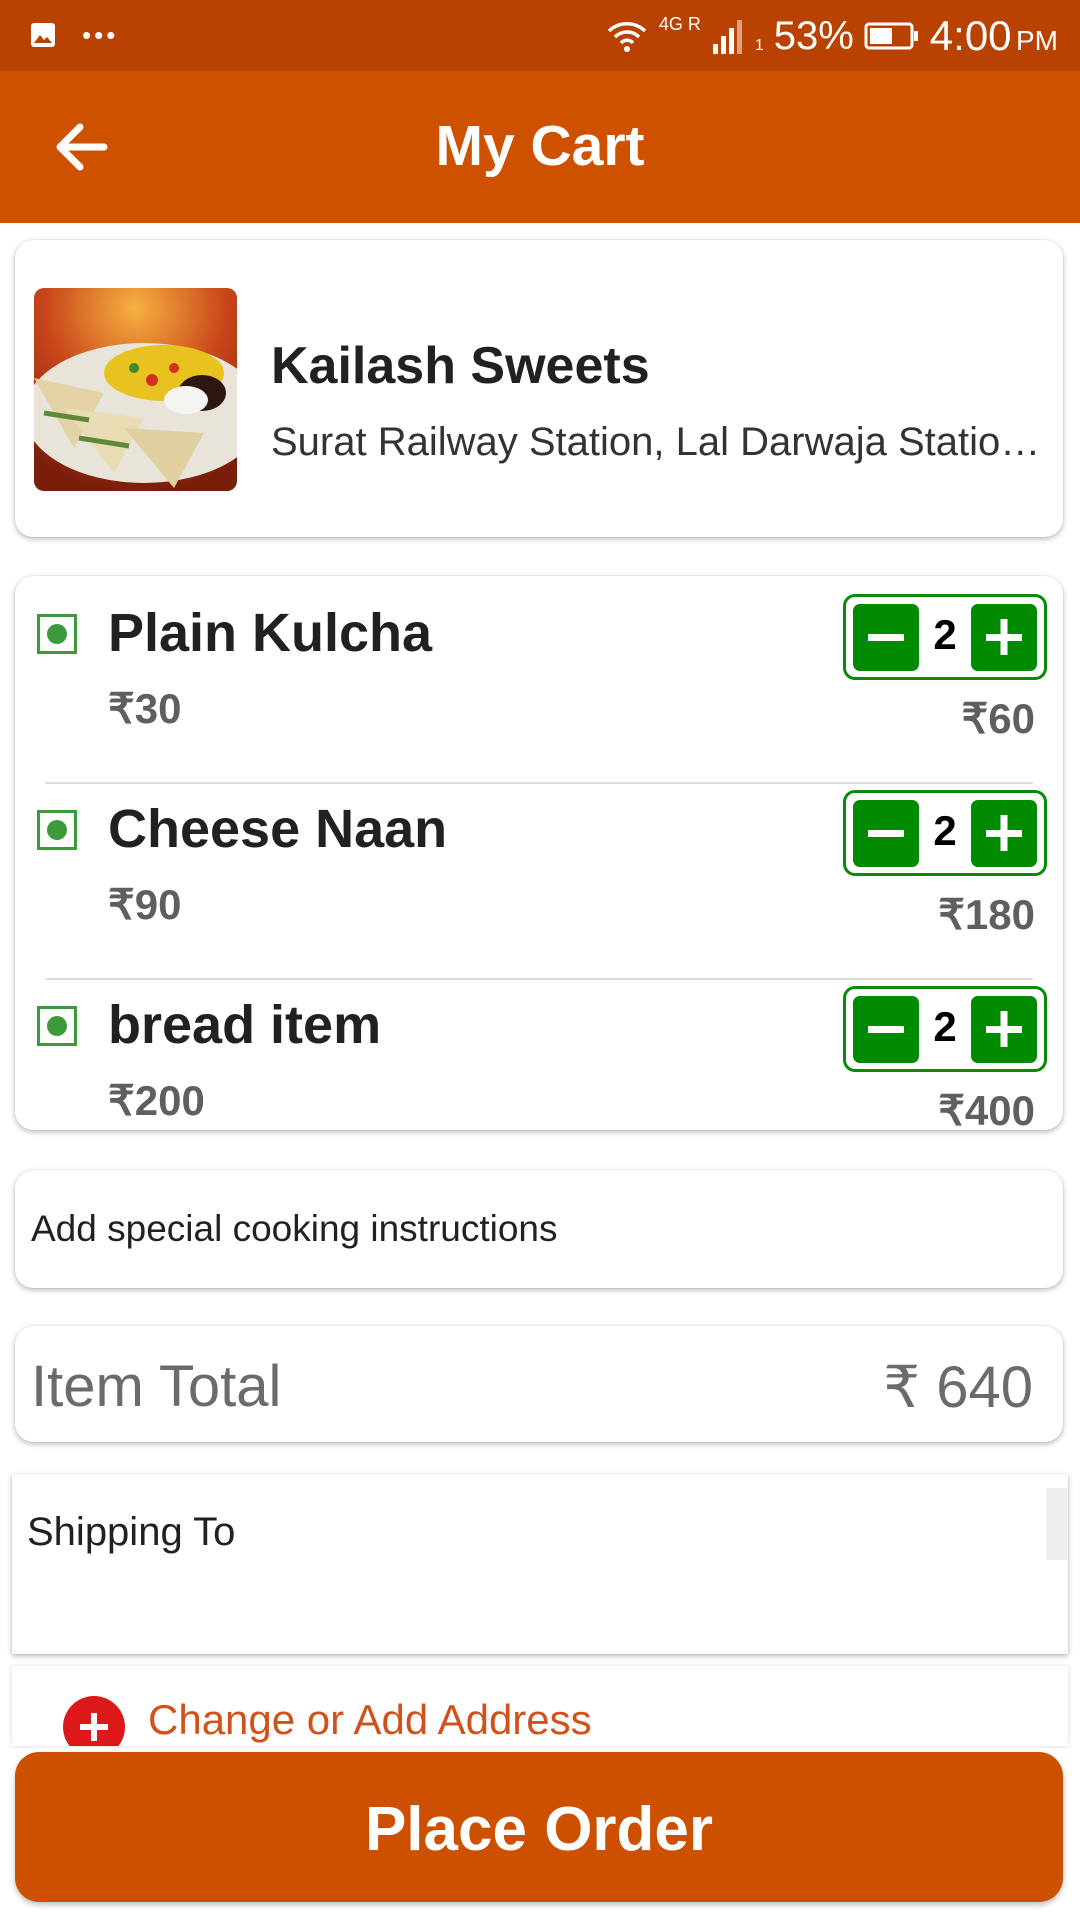 This screenshot has width=1080, height=1920. I want to click on battery-percent: 53%, so click(813, 35).